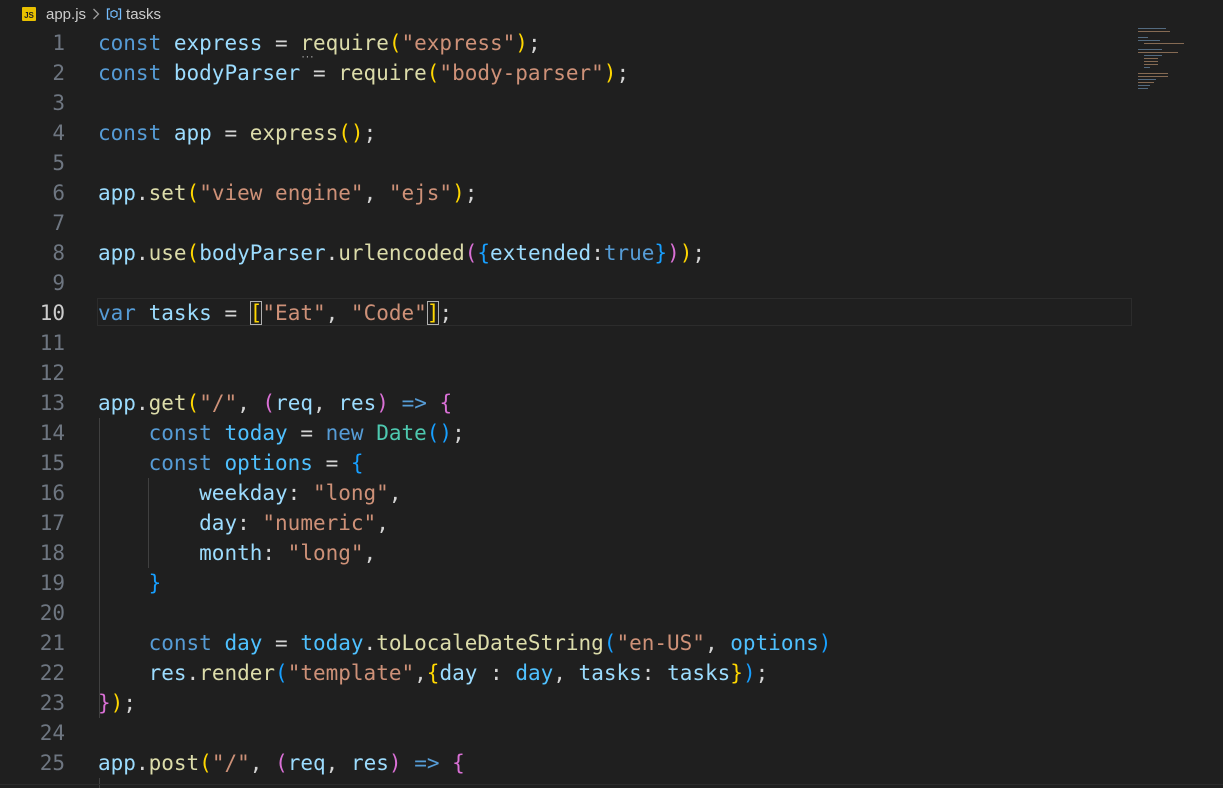 The width and height of the screenshot is (1223, 788). I want to click on code-token: extended, so click(541, 253).